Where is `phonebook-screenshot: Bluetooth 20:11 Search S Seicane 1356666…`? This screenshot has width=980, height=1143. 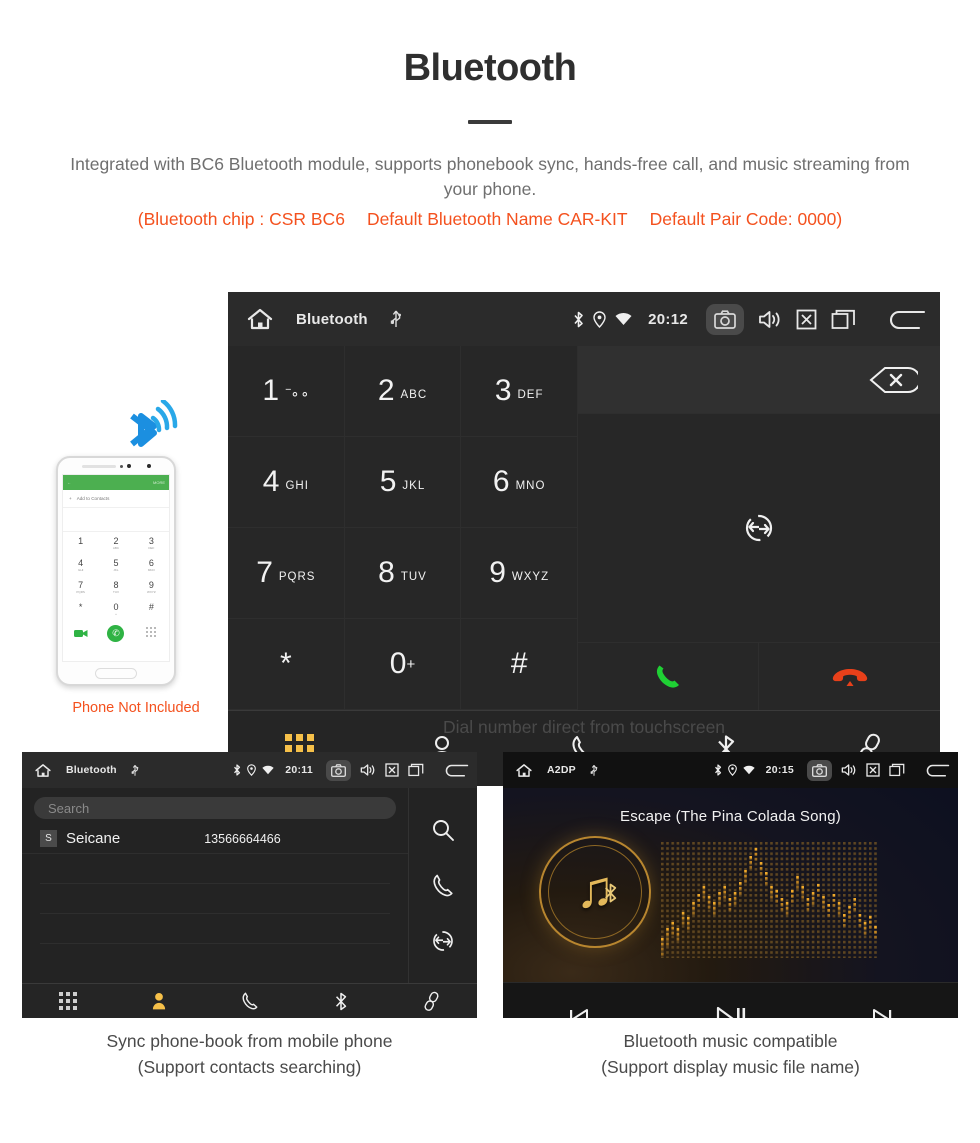 phonebook-screenshot: Bluetooth 20:11 Search S Seicane 1356666… is located at coordinates (249, 885).